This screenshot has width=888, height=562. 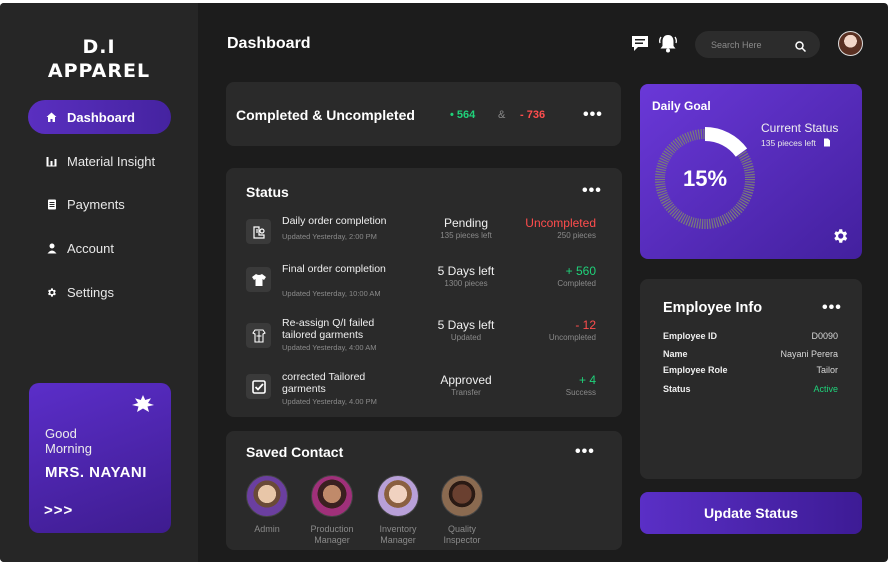 I want to click on employee-value: Tailor, so click(x=827, y=370).